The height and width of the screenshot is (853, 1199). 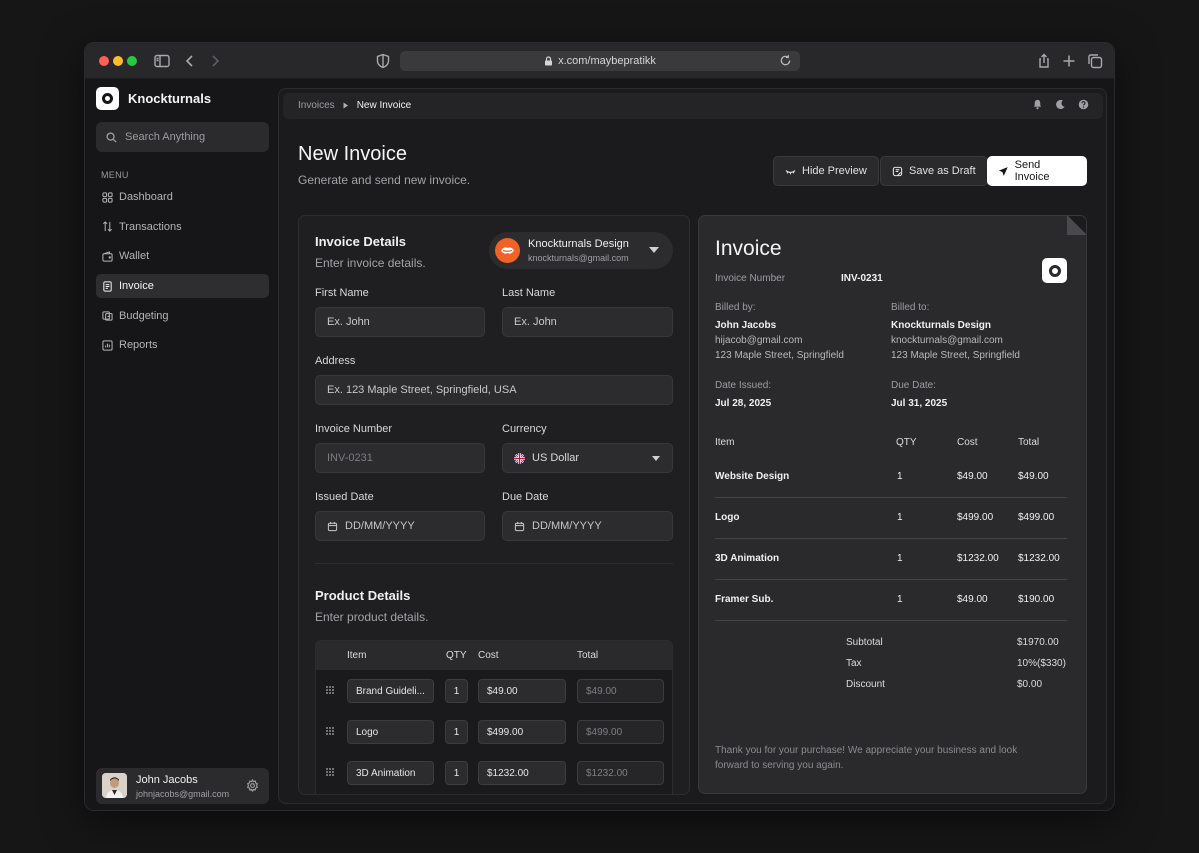 What do you see at coordinates (316, 105) in the screenshot?
I see `breadcrumb-parent: Invoices` at bounding box center [316, 105].